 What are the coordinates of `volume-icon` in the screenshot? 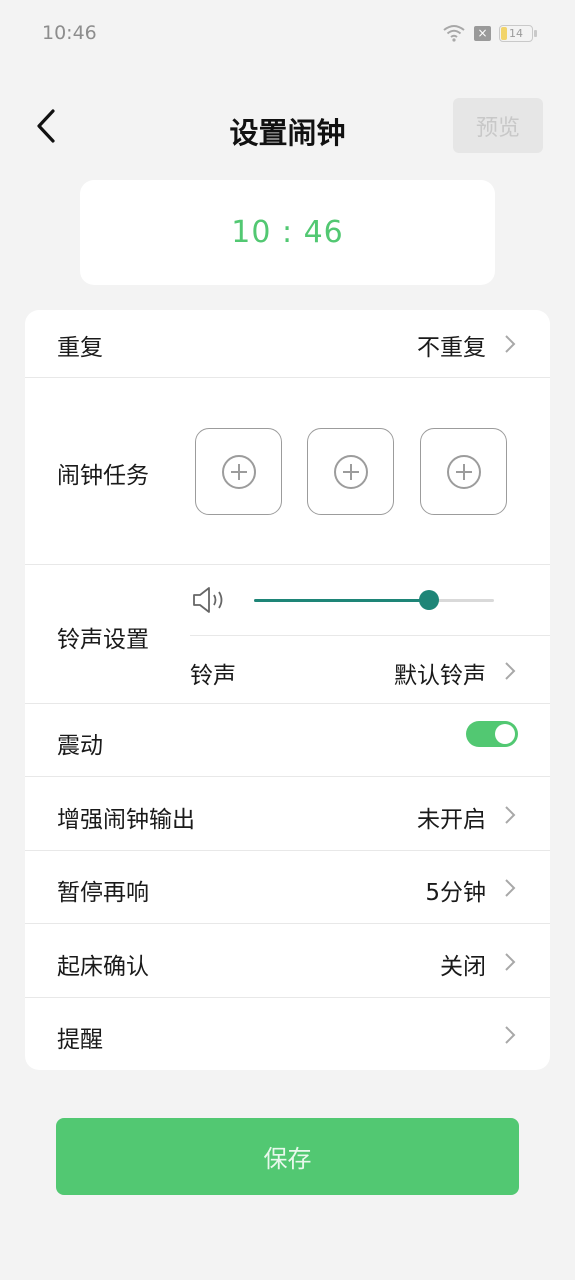 It's located at (208, 600).